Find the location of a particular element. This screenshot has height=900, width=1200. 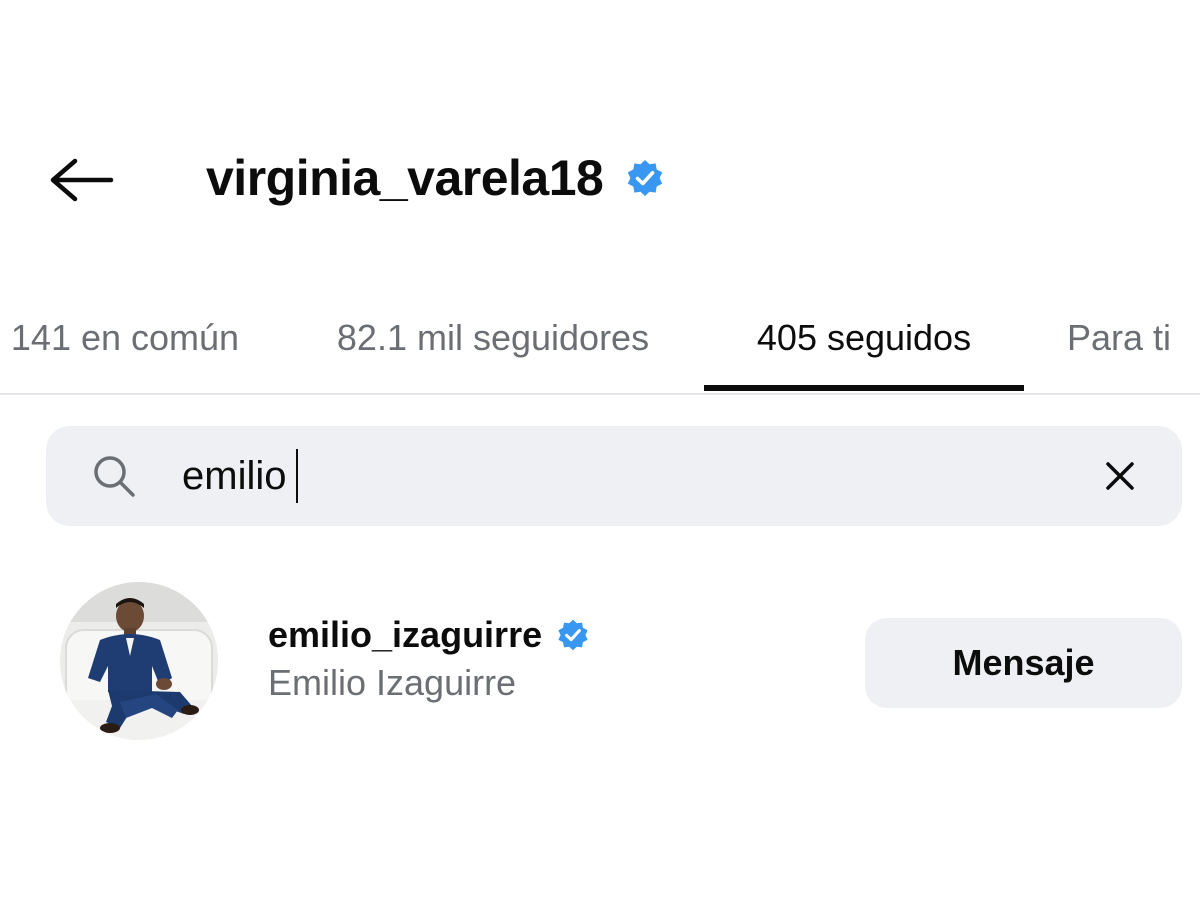

search-input: emilio is located at coordinates (240, 476).